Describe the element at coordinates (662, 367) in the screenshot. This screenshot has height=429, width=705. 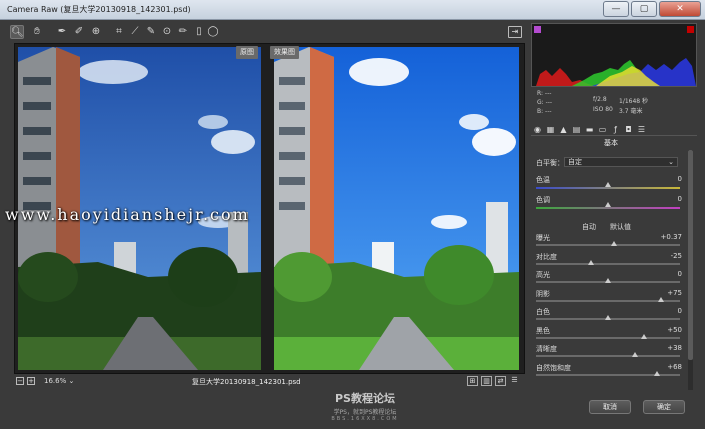
I see `slider-value: +68` at that location.